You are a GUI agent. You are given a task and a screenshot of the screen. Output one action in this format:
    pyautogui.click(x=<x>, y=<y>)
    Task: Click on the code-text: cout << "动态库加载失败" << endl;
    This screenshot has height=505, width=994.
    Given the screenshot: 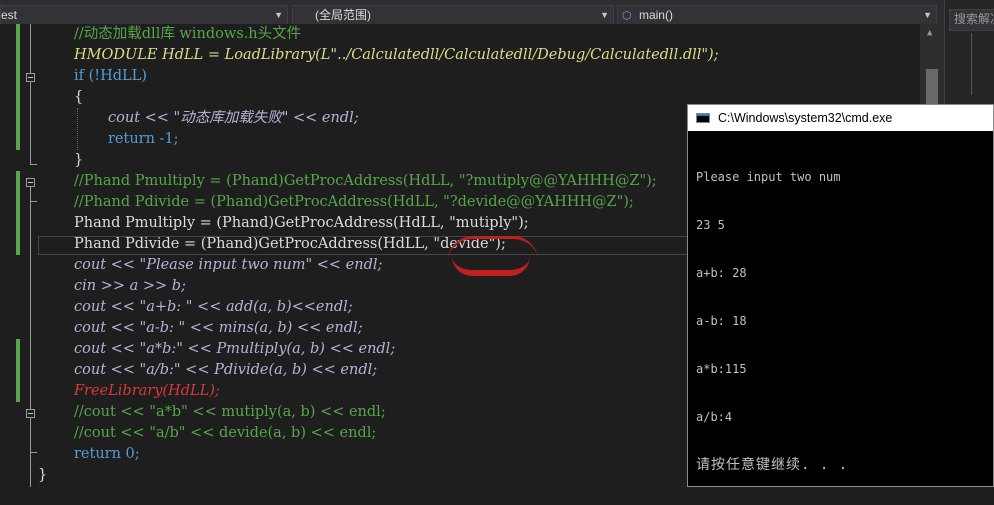 What is the action you would take?
    pyautogui.click(x=233, y=118)
    